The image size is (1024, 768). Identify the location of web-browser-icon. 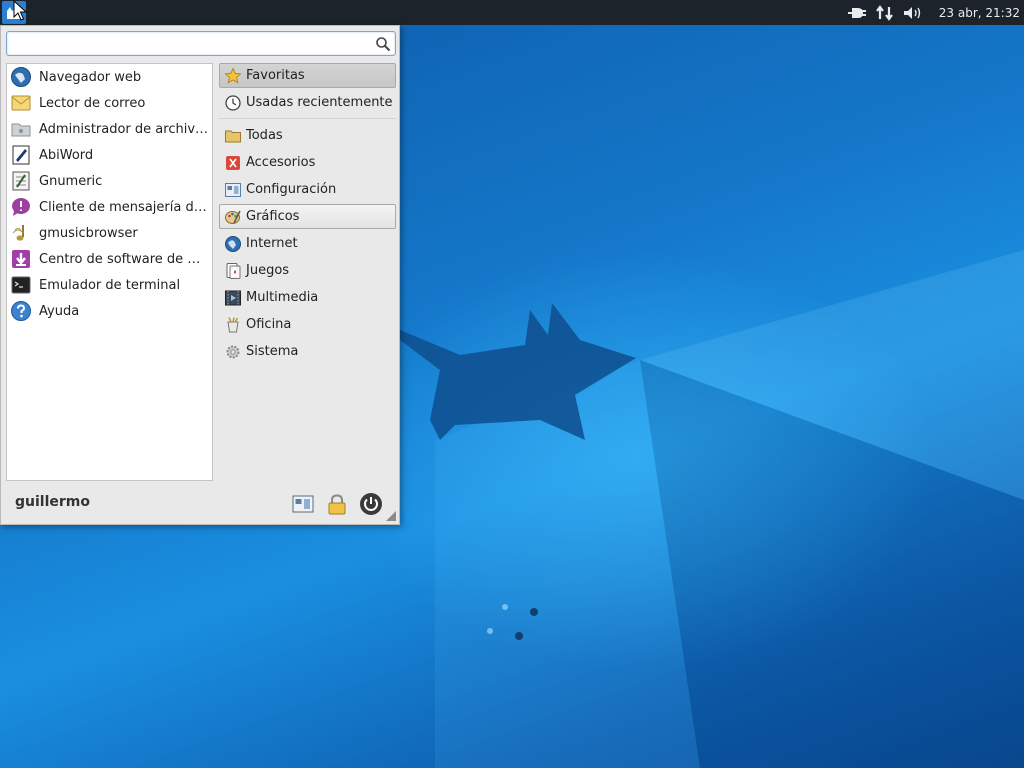
(21, 77).